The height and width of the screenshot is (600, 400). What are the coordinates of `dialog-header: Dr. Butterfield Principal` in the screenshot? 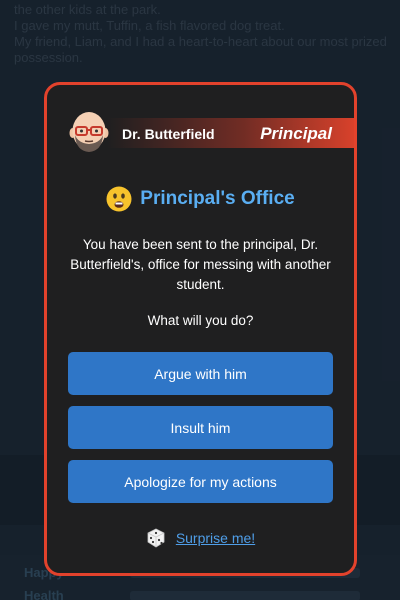 It's located at (200, 133).